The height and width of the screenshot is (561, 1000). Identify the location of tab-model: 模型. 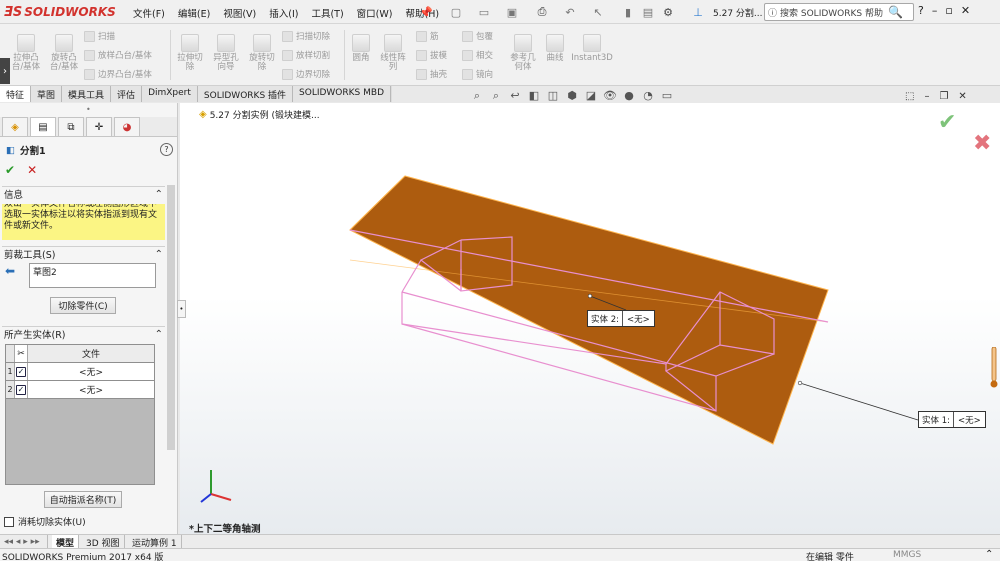
(66, 542).